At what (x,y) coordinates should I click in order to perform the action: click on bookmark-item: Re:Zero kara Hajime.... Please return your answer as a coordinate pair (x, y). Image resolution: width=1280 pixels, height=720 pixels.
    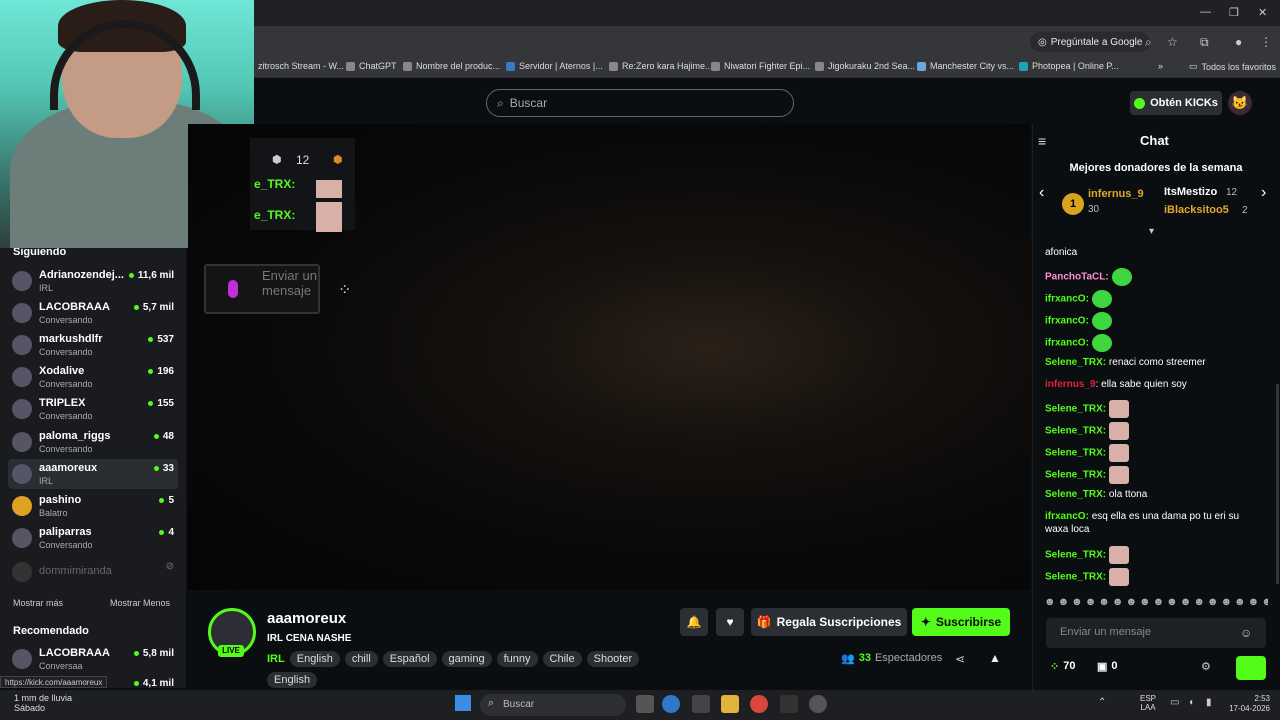
    Looking at the image, I should click on (661, 66).